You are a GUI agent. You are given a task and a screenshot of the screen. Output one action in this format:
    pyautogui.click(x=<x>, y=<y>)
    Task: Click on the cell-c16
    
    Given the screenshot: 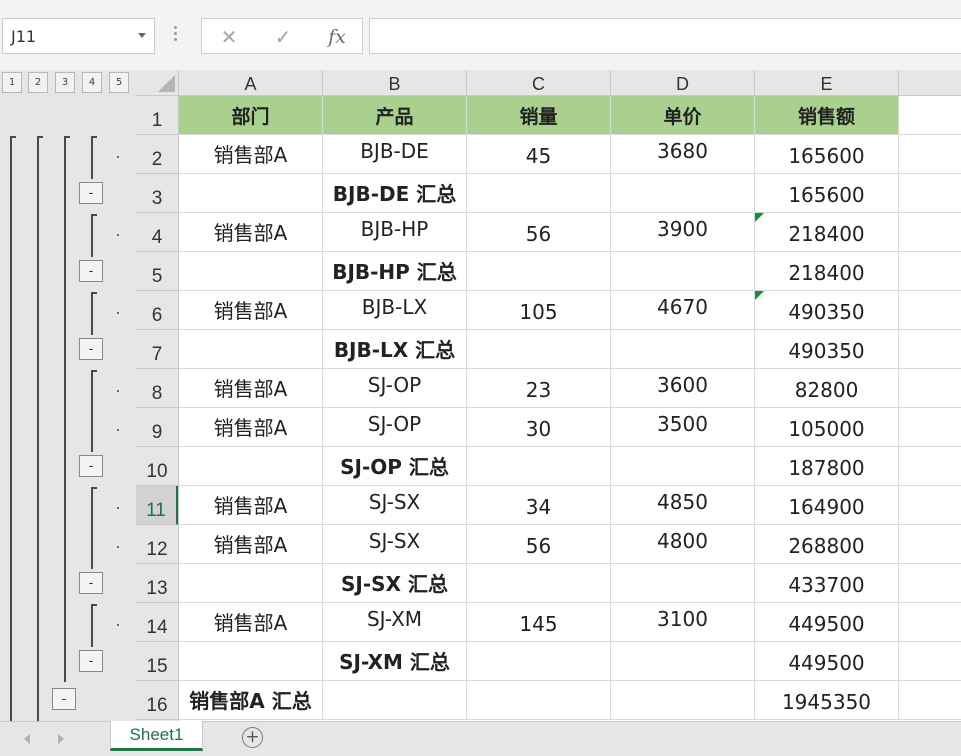 What is the action you would take?
    pyautogui.click(x=539, y=700)
    